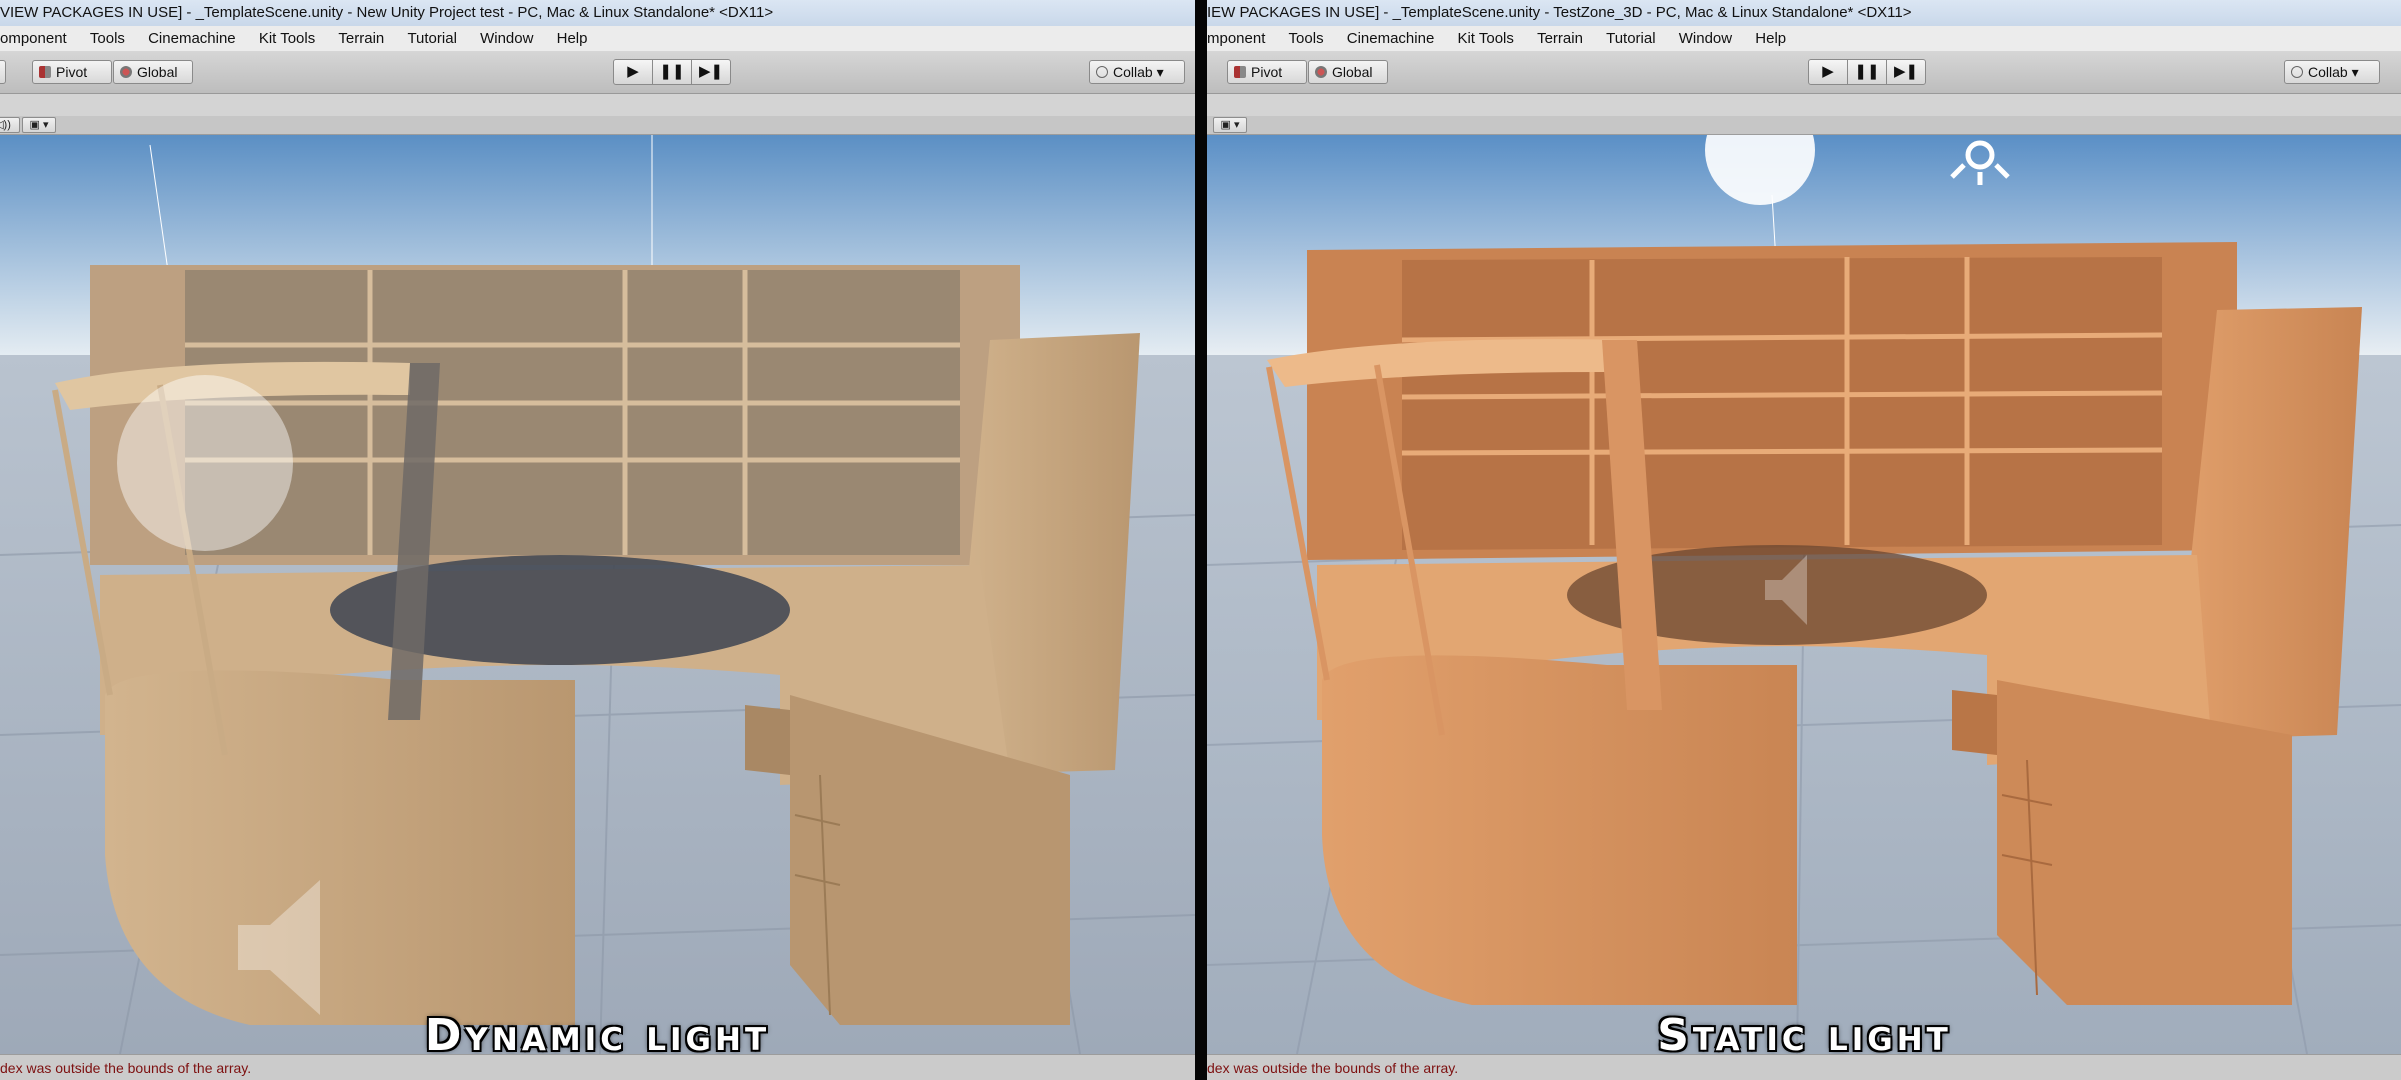 The height and width of the screenshot is (1080, 2401). I want to click on menu-component: omponent, so click(33, 38).